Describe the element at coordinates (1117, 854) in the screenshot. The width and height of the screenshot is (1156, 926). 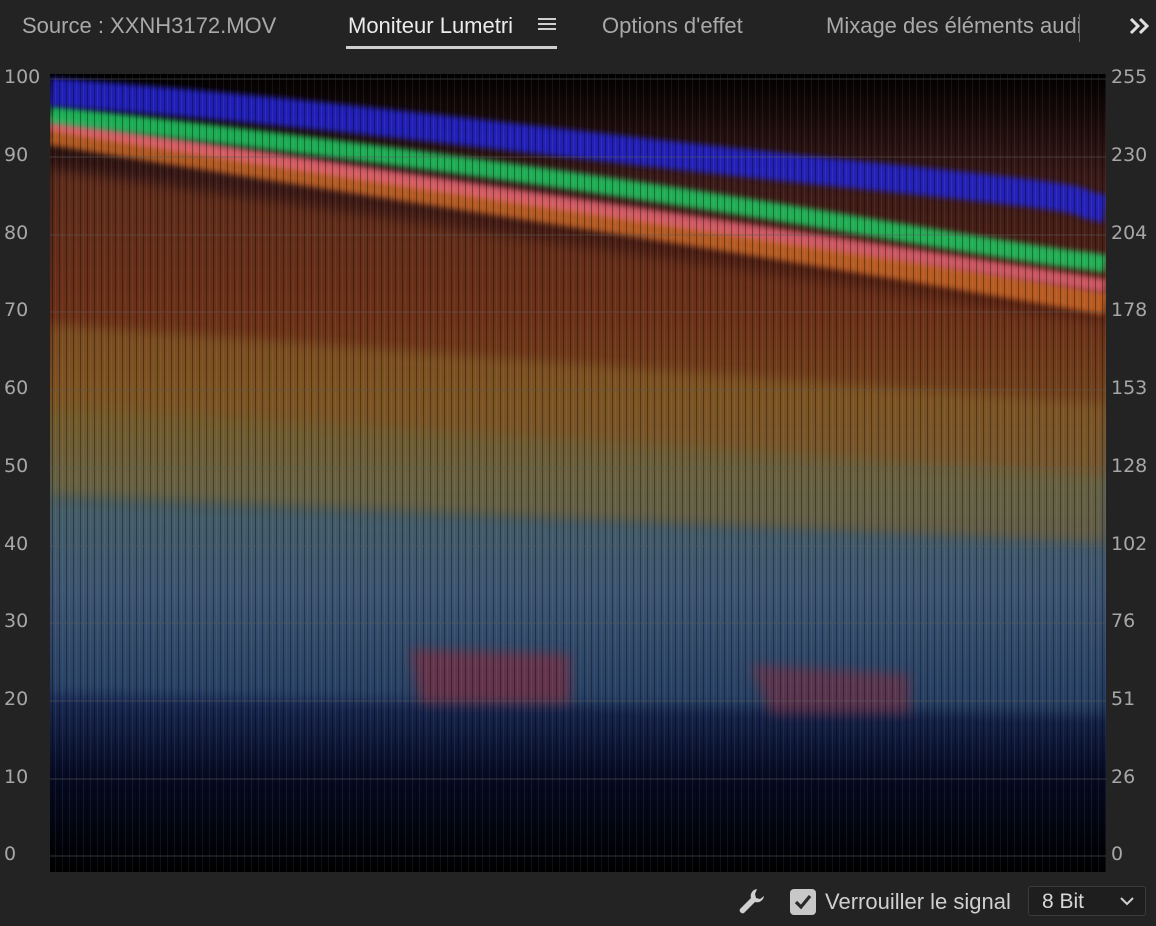
I see `right-tick: 0` at that location.